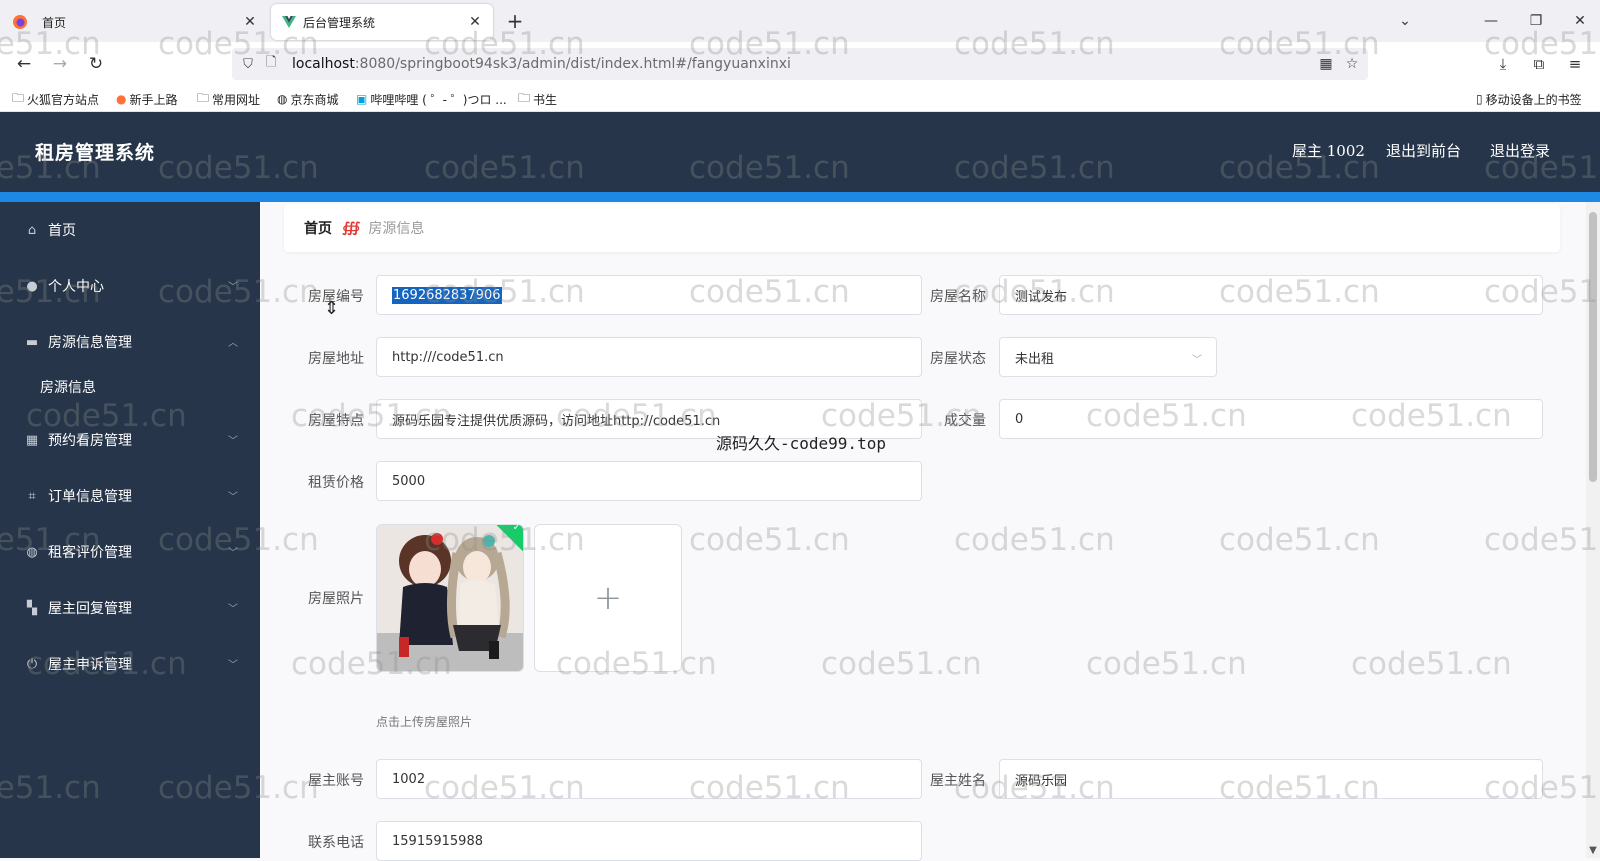 The height and width of the screenshot is (861, 1600). I want to click on sidebar-subitem-house-info: 房源信息, so click(130, 387).